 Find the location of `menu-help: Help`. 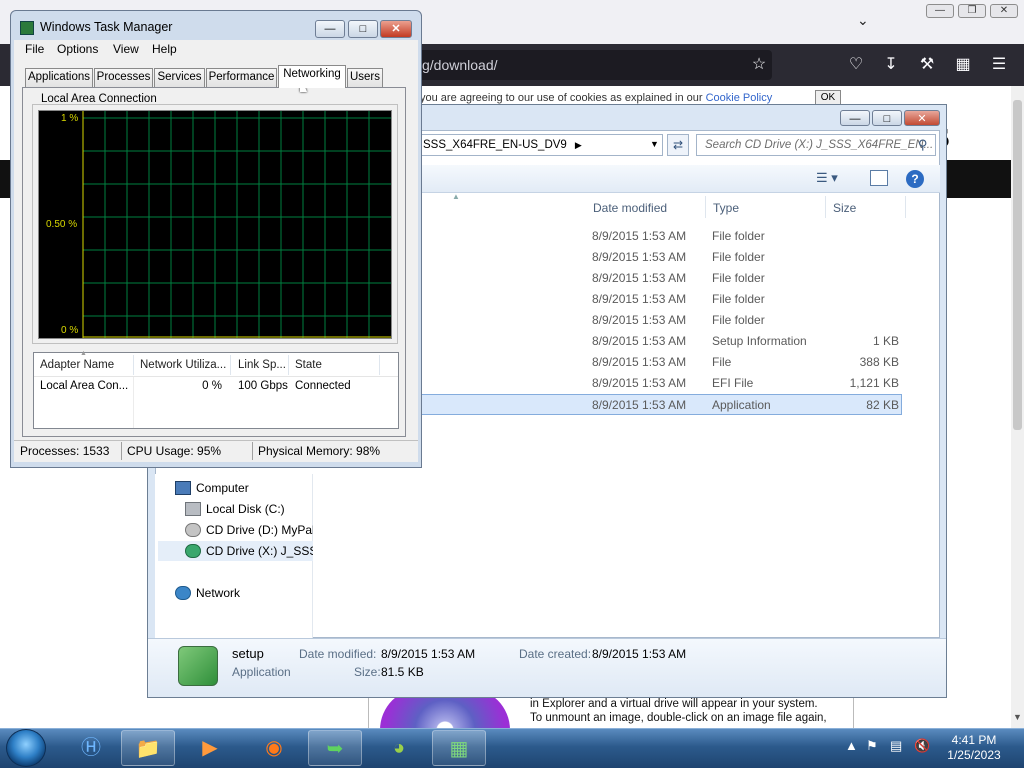

menu-help: Help is located at coordinates (164, 49).